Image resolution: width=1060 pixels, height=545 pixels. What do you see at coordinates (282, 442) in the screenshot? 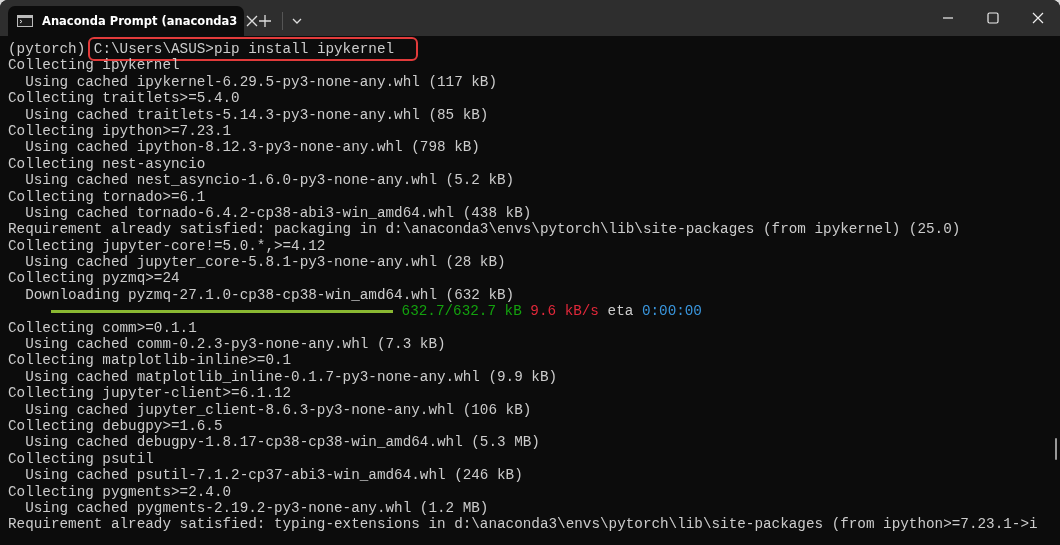
I see `output-line: Using cached debugpy-1.8.17-cp38-cp38-win_amd64.whl (5.3 MB)` at bounding box center [282, 442].